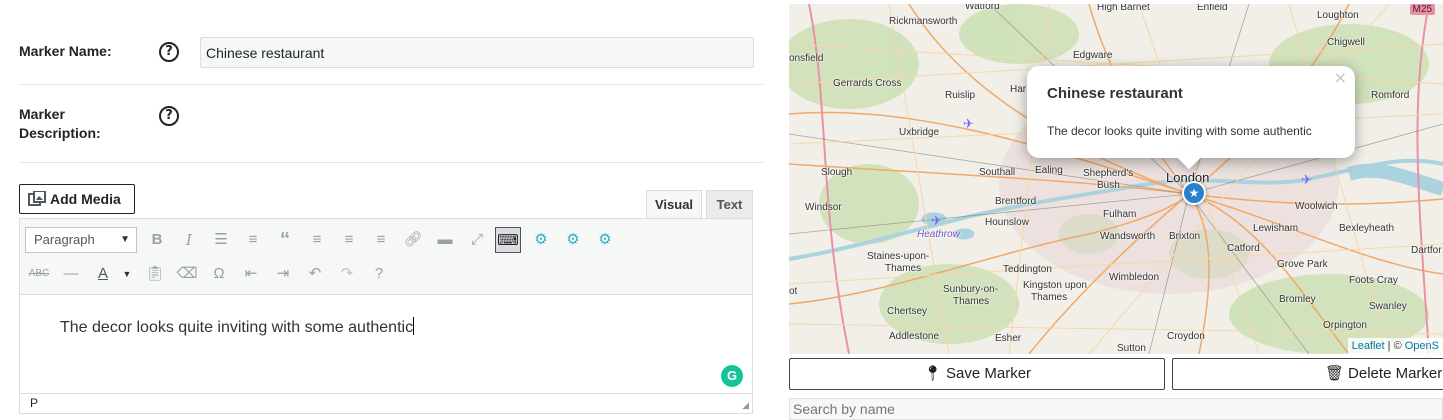  What do you see at coordinates (1093, 55) in the screenshot?
I see `place-label: Edgware` at bounding box center [1093, 55].